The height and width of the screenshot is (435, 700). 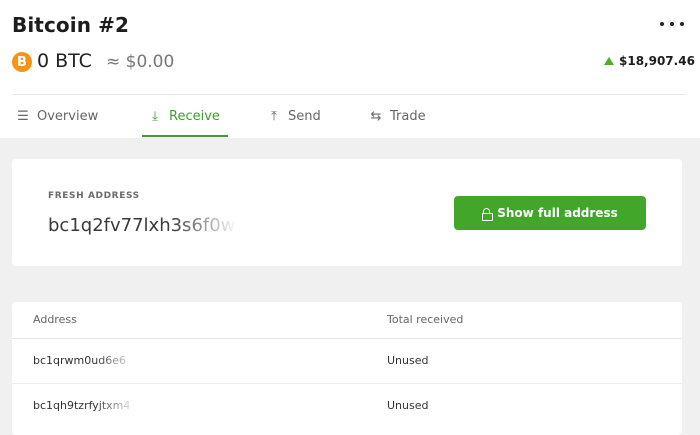 What do you see at coordinates (140, 62) in the screenshot?
I see `fiat-balance: ≈ $0.00` at bounding box center [140, 62].